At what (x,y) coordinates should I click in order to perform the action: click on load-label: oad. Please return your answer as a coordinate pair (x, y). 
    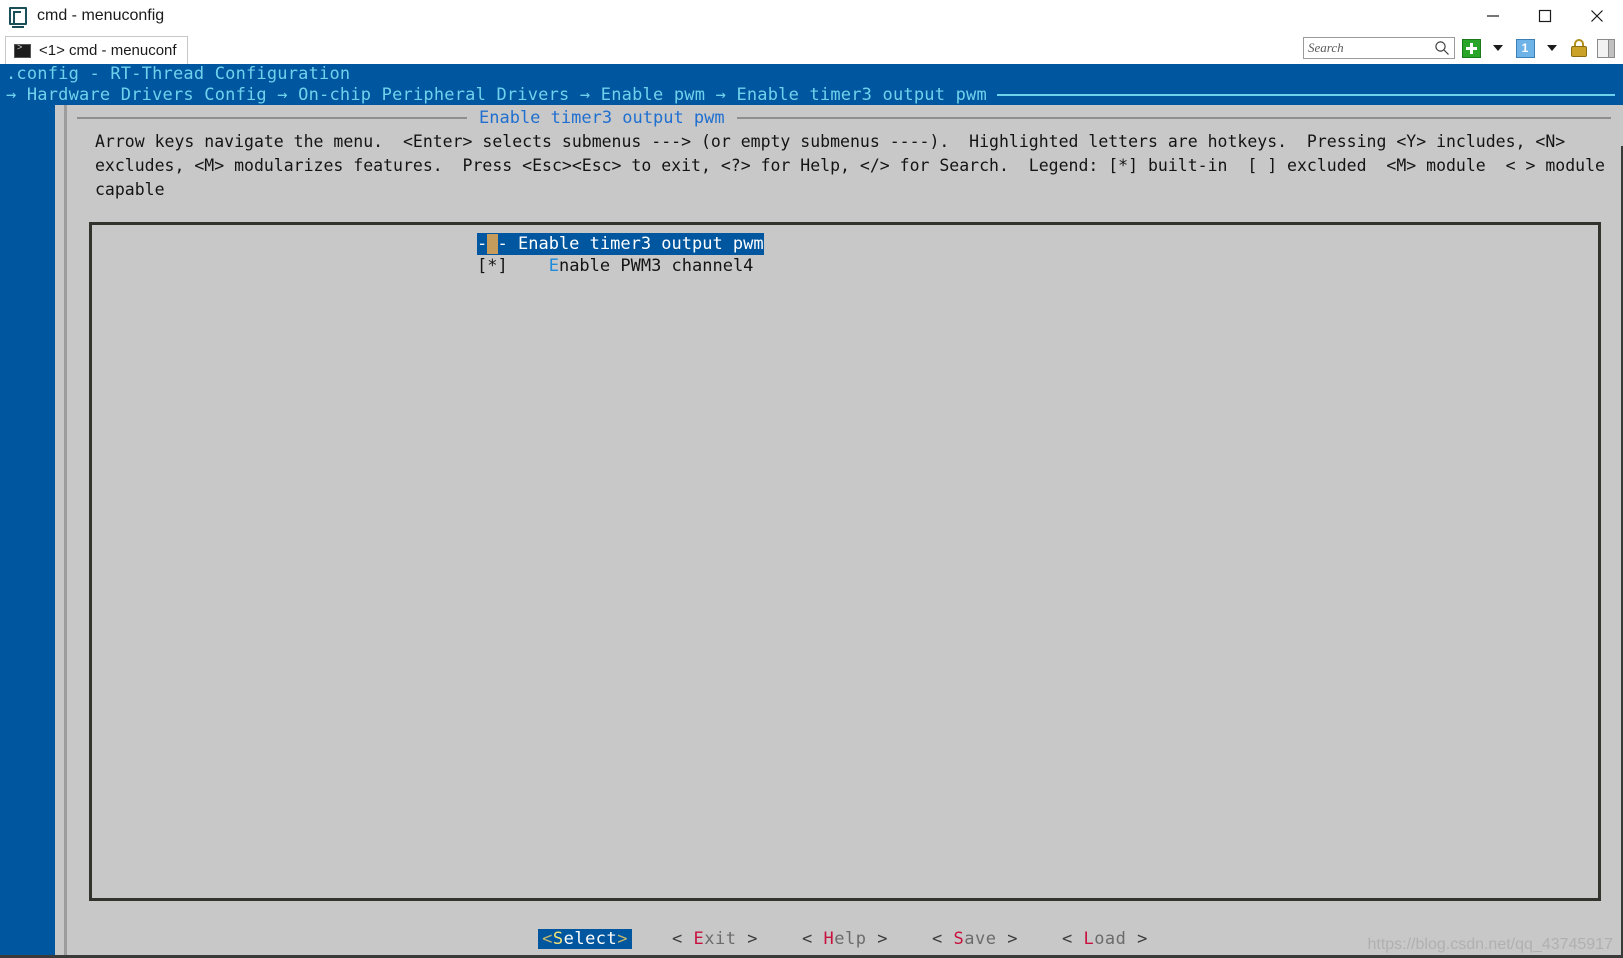
    Looking at the image, I should click on (1110, 939).